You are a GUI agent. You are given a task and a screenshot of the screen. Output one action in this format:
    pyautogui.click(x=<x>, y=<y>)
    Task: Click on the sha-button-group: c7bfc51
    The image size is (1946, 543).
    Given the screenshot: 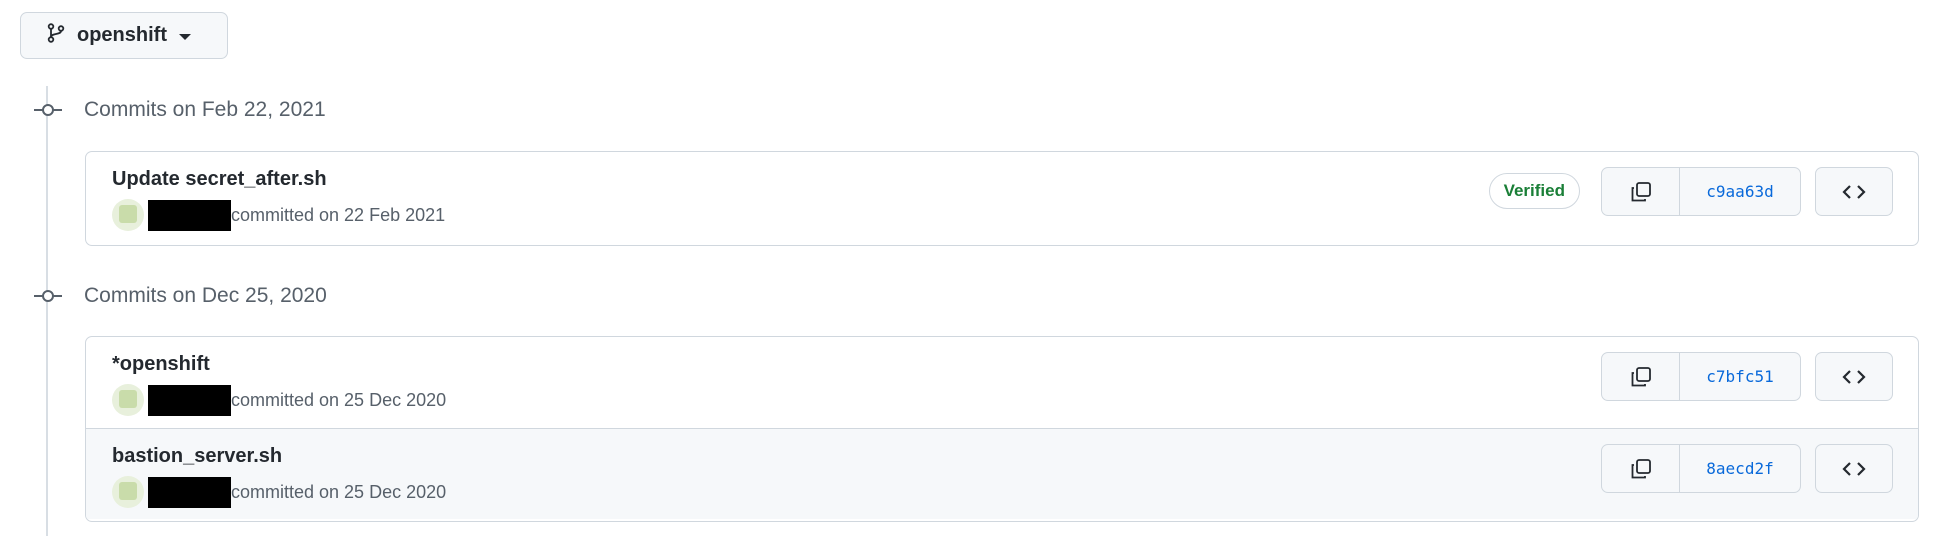 What is the action you would take?
    pyautogui.click(x=1701, y=376)
    